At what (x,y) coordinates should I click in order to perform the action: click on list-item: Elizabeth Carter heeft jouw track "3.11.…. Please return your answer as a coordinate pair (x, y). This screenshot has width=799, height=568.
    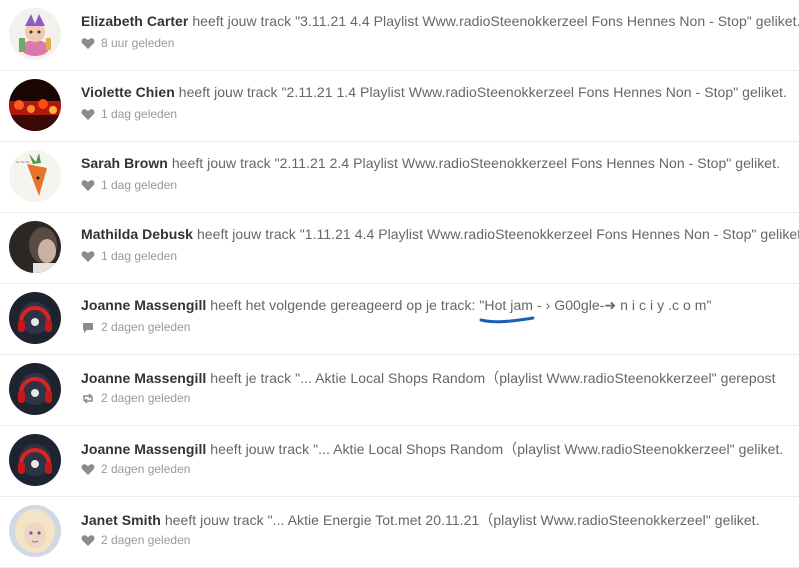
    Looking at the image, I should click on (399, 35).